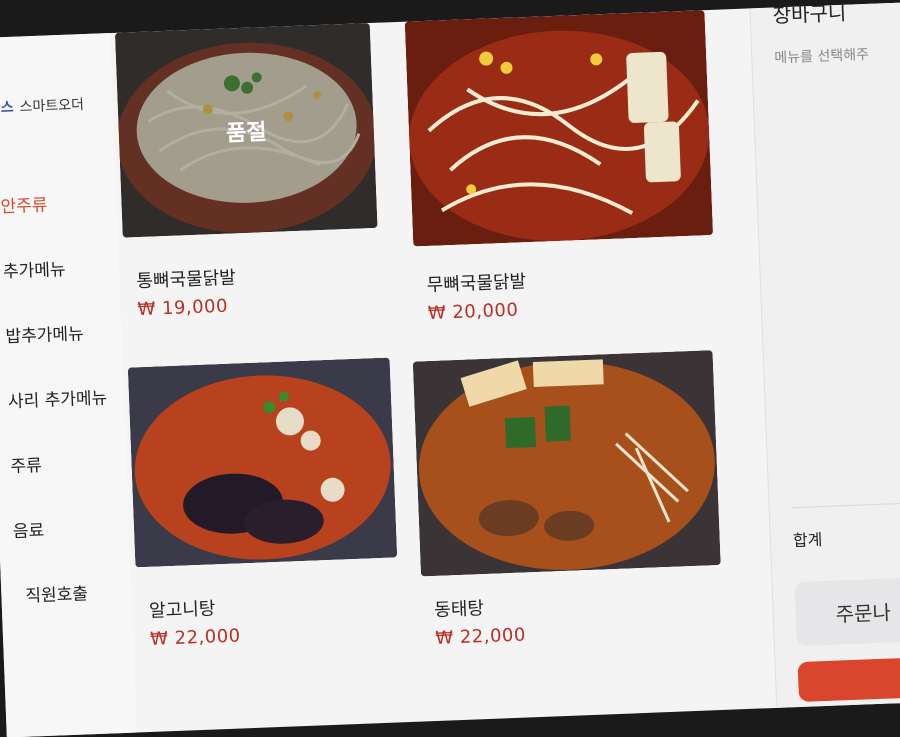 The height and width of the screenshot is (737, 900). What do you see at coordinates (44, 333) in the screenshot?
I see `category-rice-extra: 밥추가메뉴` at bounding box center [44, 333].